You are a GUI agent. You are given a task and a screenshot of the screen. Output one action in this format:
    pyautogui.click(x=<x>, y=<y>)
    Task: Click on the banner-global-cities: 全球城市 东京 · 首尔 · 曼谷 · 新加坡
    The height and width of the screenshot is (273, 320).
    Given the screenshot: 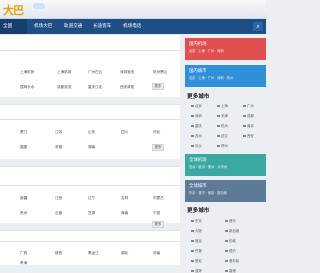 What is the action you would take?
    pyautogui.click(x=225, y=191)
    